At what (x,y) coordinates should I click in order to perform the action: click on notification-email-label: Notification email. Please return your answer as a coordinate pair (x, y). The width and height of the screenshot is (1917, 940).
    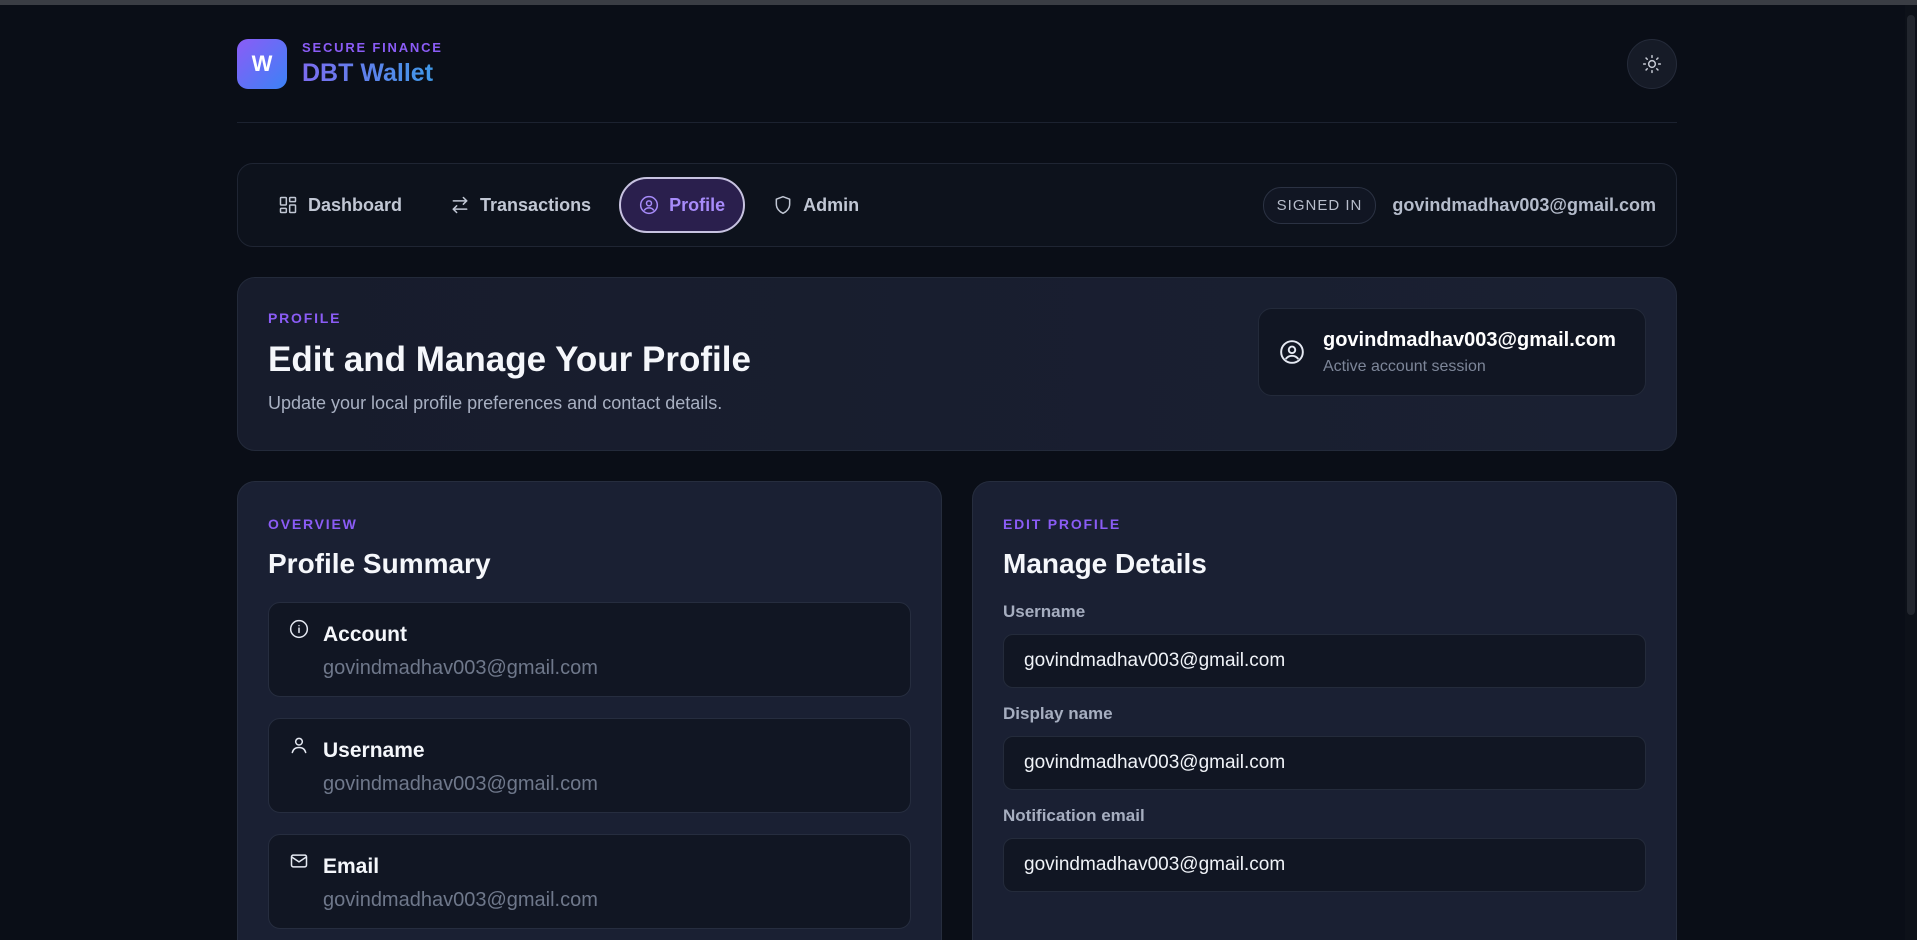
    Looking at the image, I should click on (1074, 815).